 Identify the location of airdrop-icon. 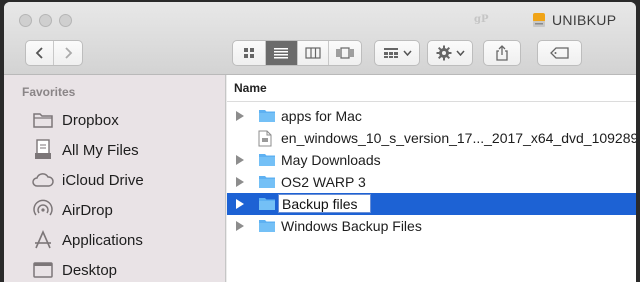
(43, 210).